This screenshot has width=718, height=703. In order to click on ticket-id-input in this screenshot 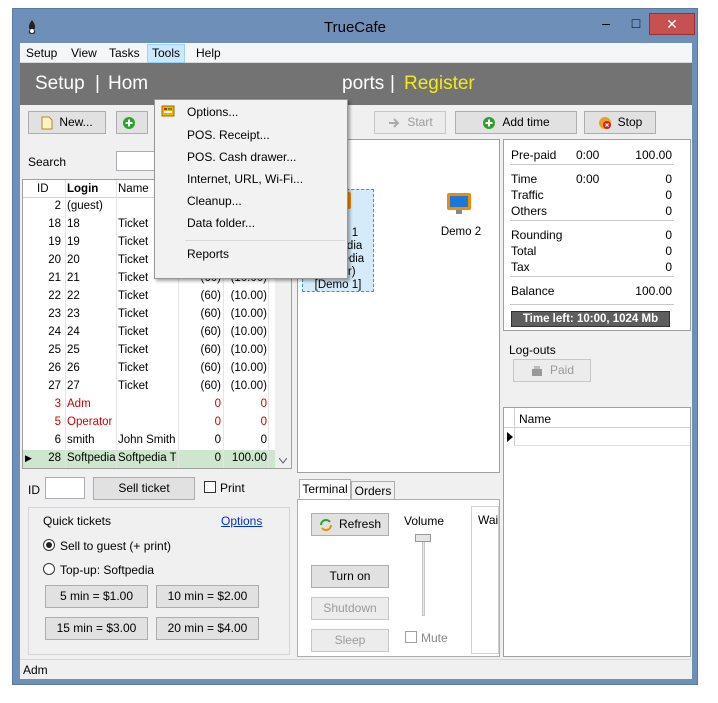, I will do `click(65, 488)`.